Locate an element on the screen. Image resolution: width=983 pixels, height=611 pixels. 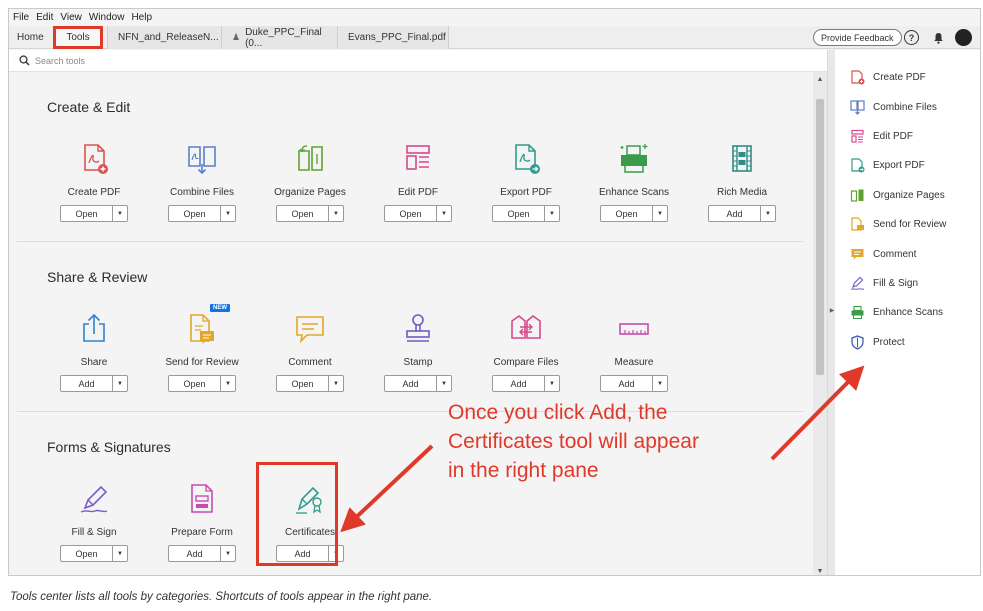
tool-label: Send for Review is located at coordinates (202, 362).